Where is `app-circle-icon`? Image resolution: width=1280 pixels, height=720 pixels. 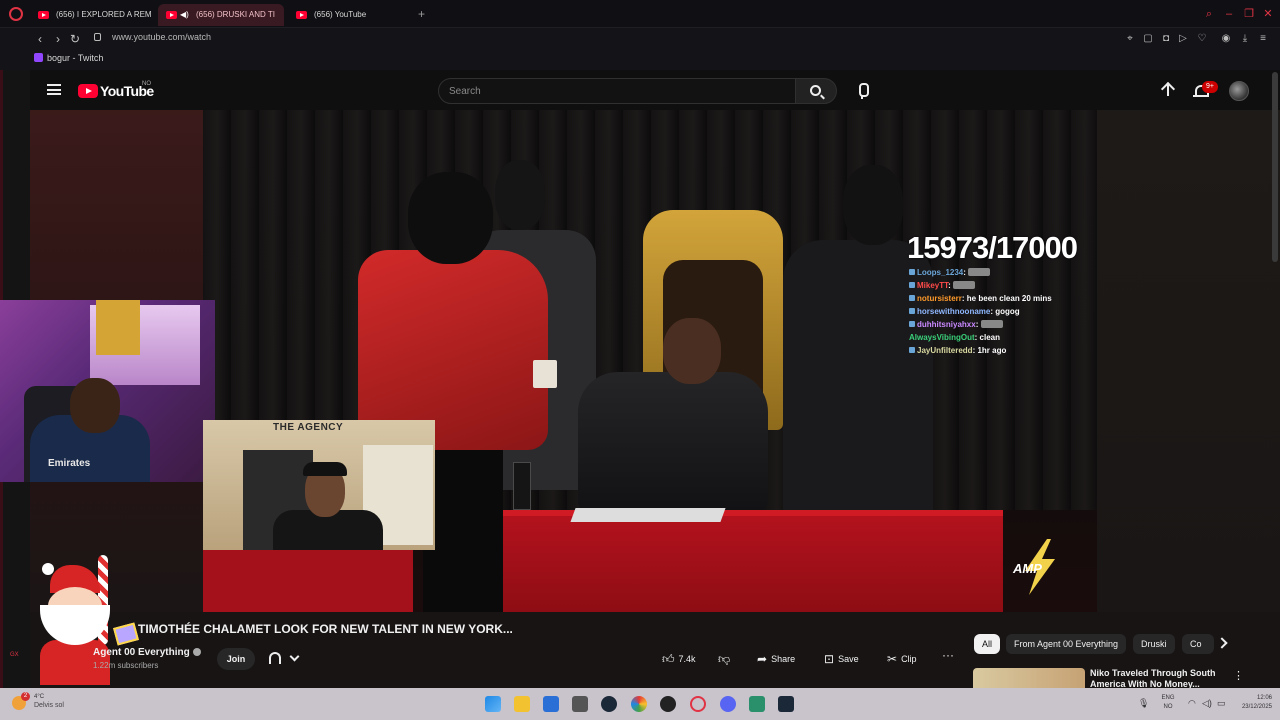
app-circle-icon is located at coordinates (668, 704).